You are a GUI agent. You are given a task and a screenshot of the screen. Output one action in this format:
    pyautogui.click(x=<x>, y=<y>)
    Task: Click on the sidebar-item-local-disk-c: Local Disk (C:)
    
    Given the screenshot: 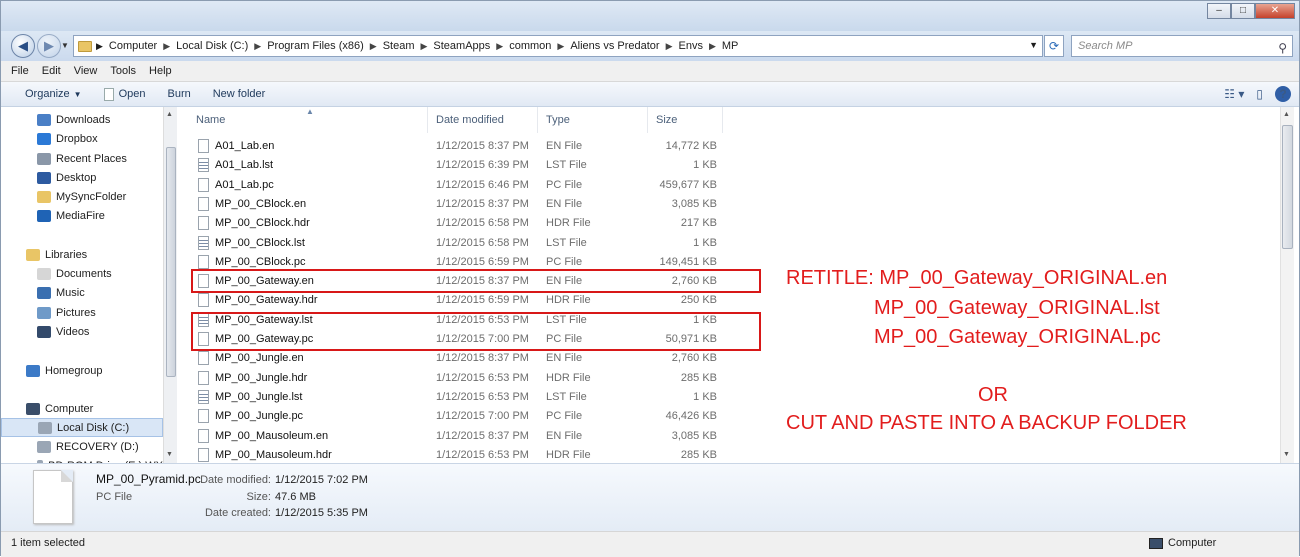 What is the action you would take?
    pyautogui.click(x=82, y=427)
    